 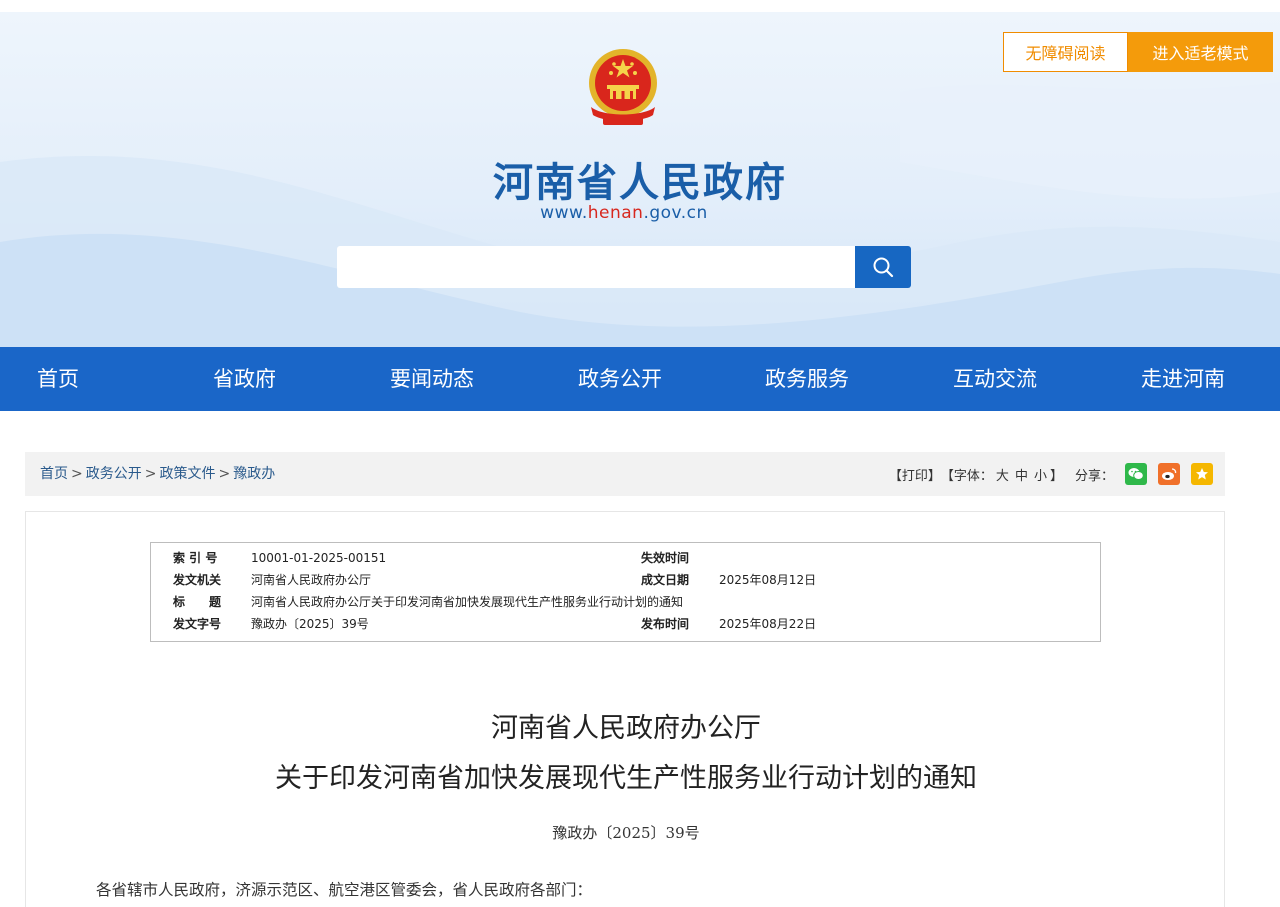 What do you see at coordinates (807, 379) in the screenshot?
I see `nav-item-gov-services: 政务服务` at bounding box center [807, 379].